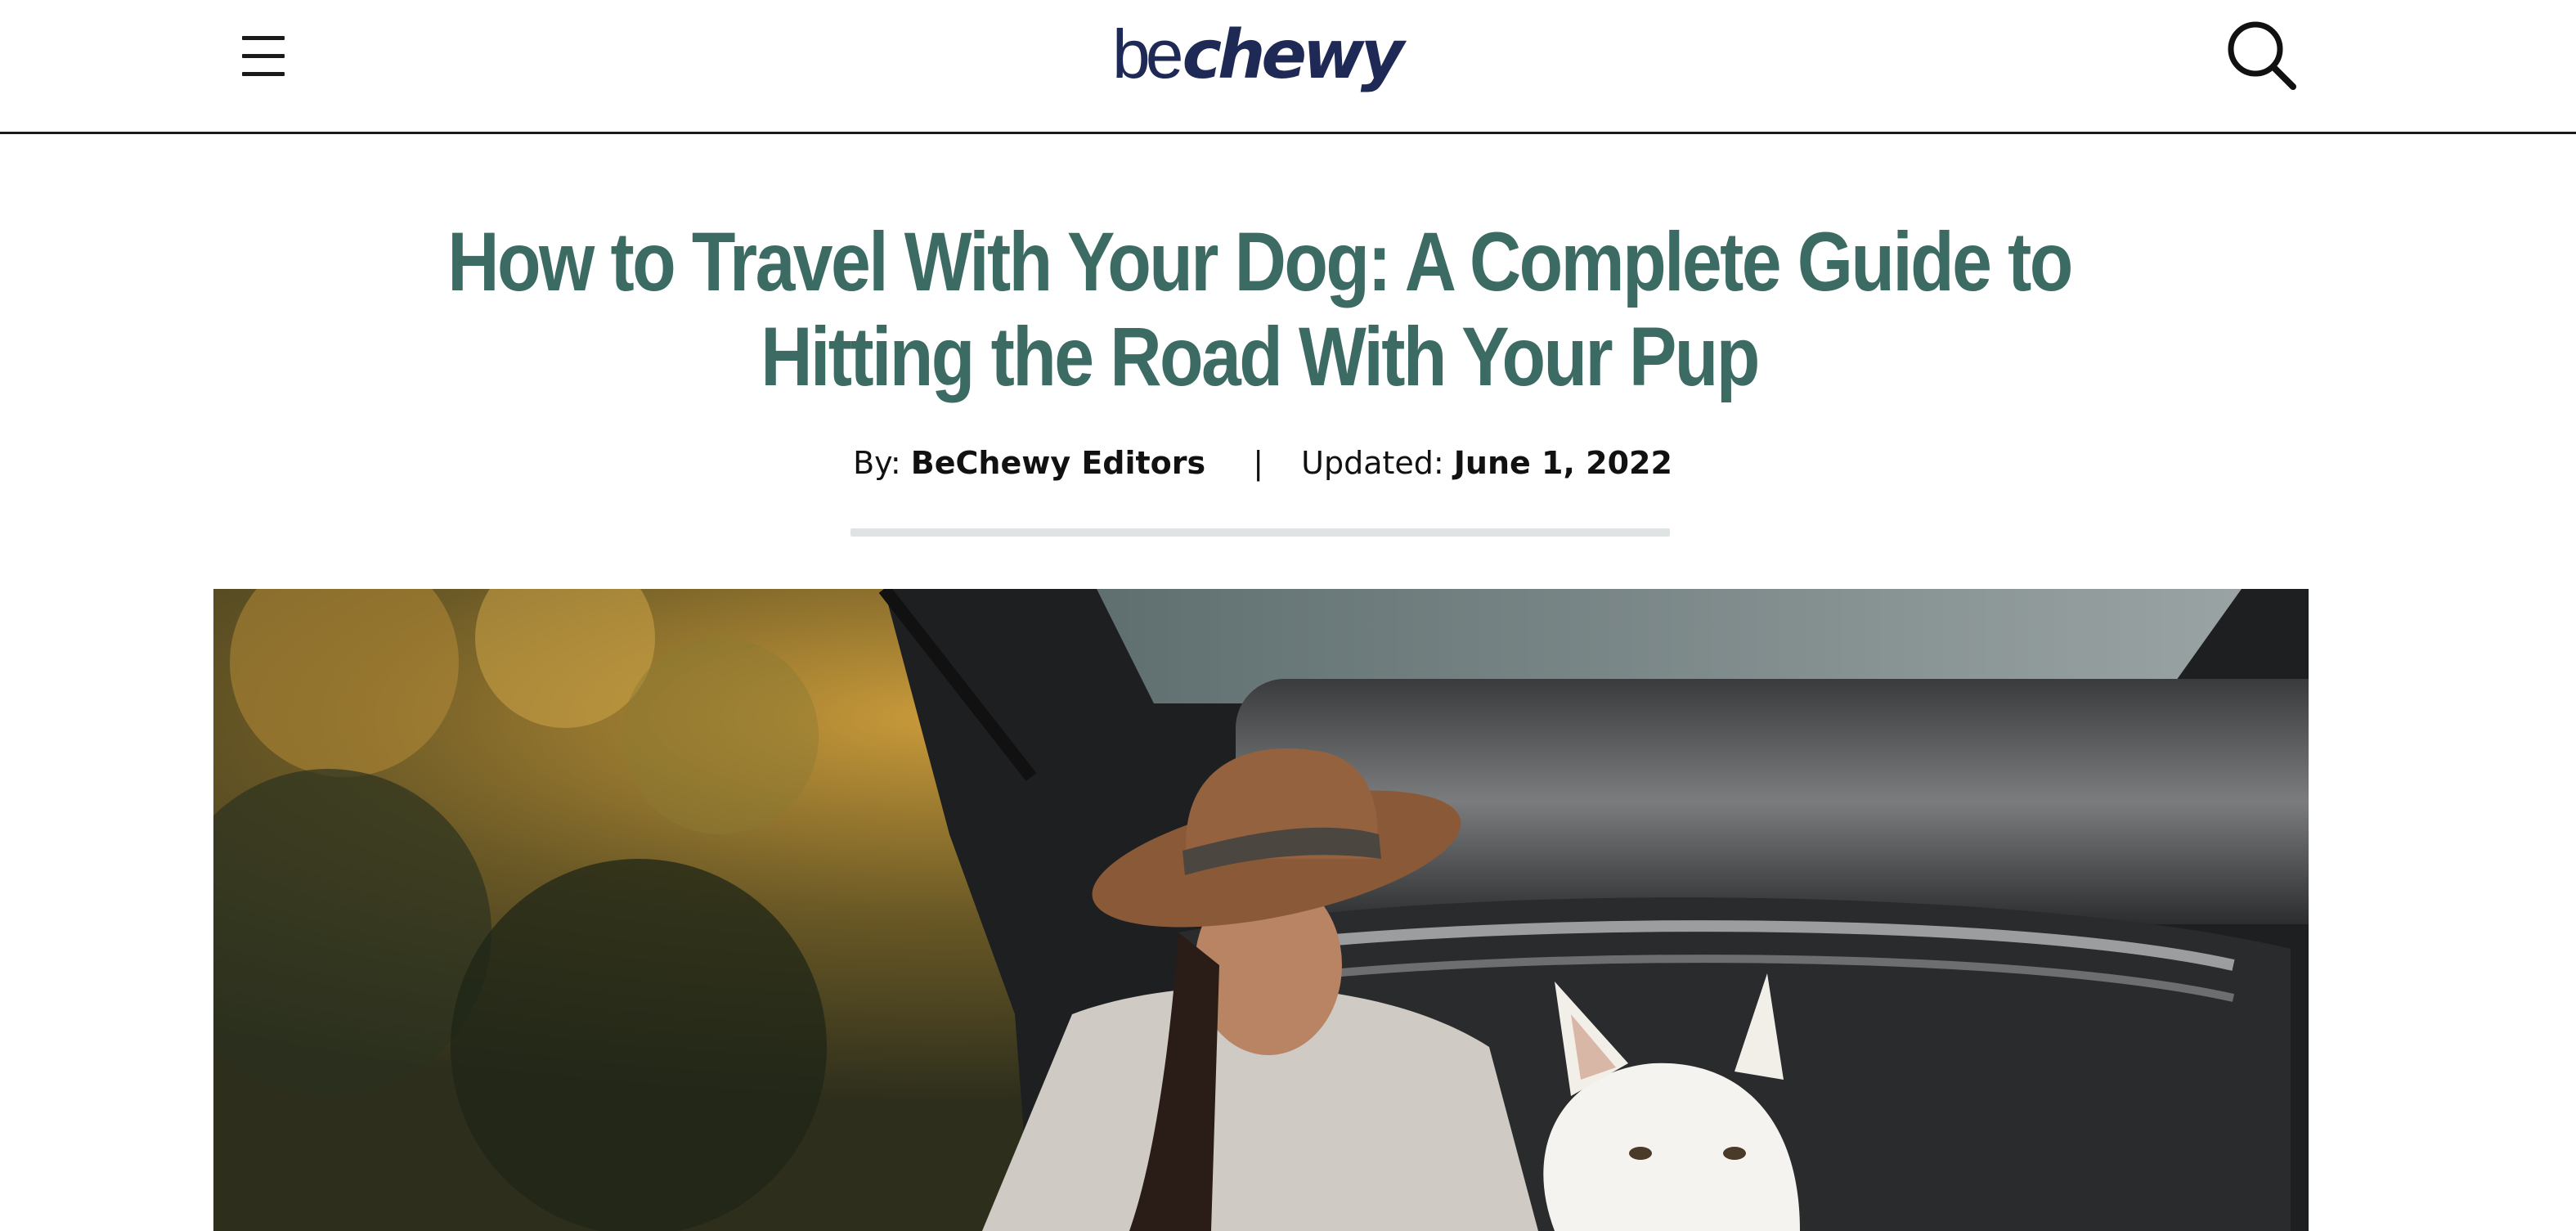 This screenshot has height=1231, width=2576. Describe the element at coordinates (1058, 463) in the screenshot. I see `byline-author: BeChewy Editors` at that location.